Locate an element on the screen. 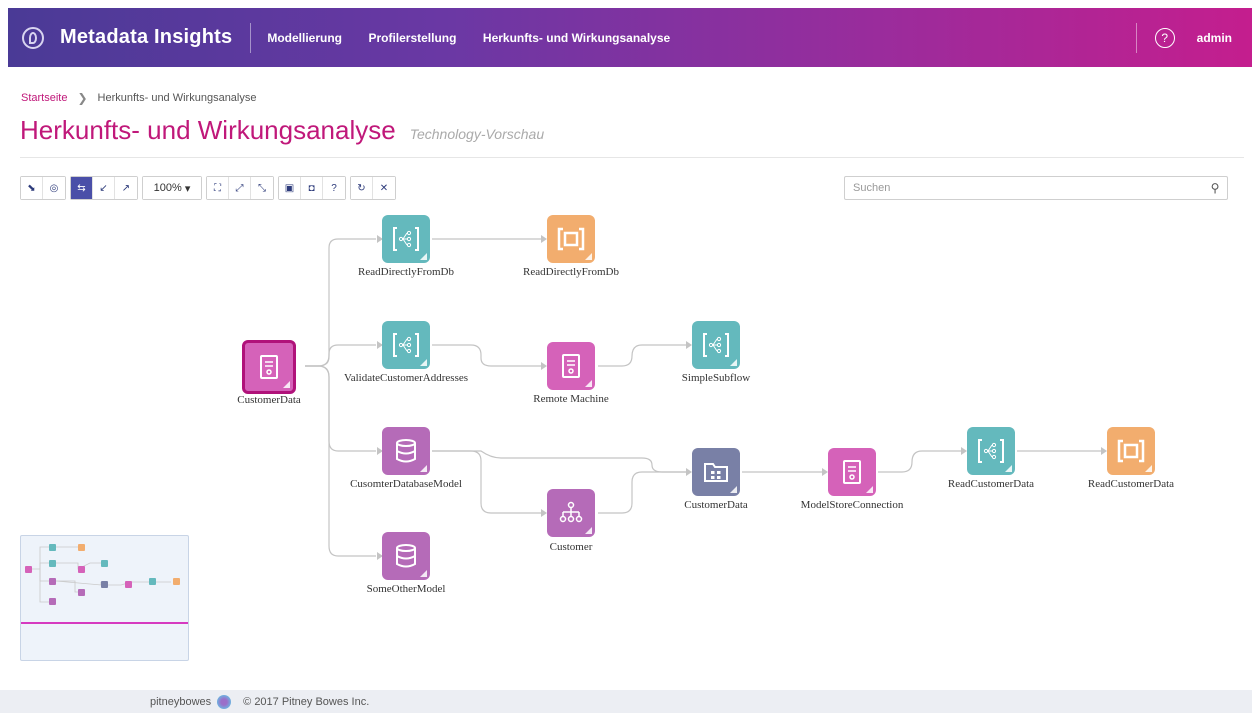  node-modelstoreconnection is located at coordinates (852, 472).